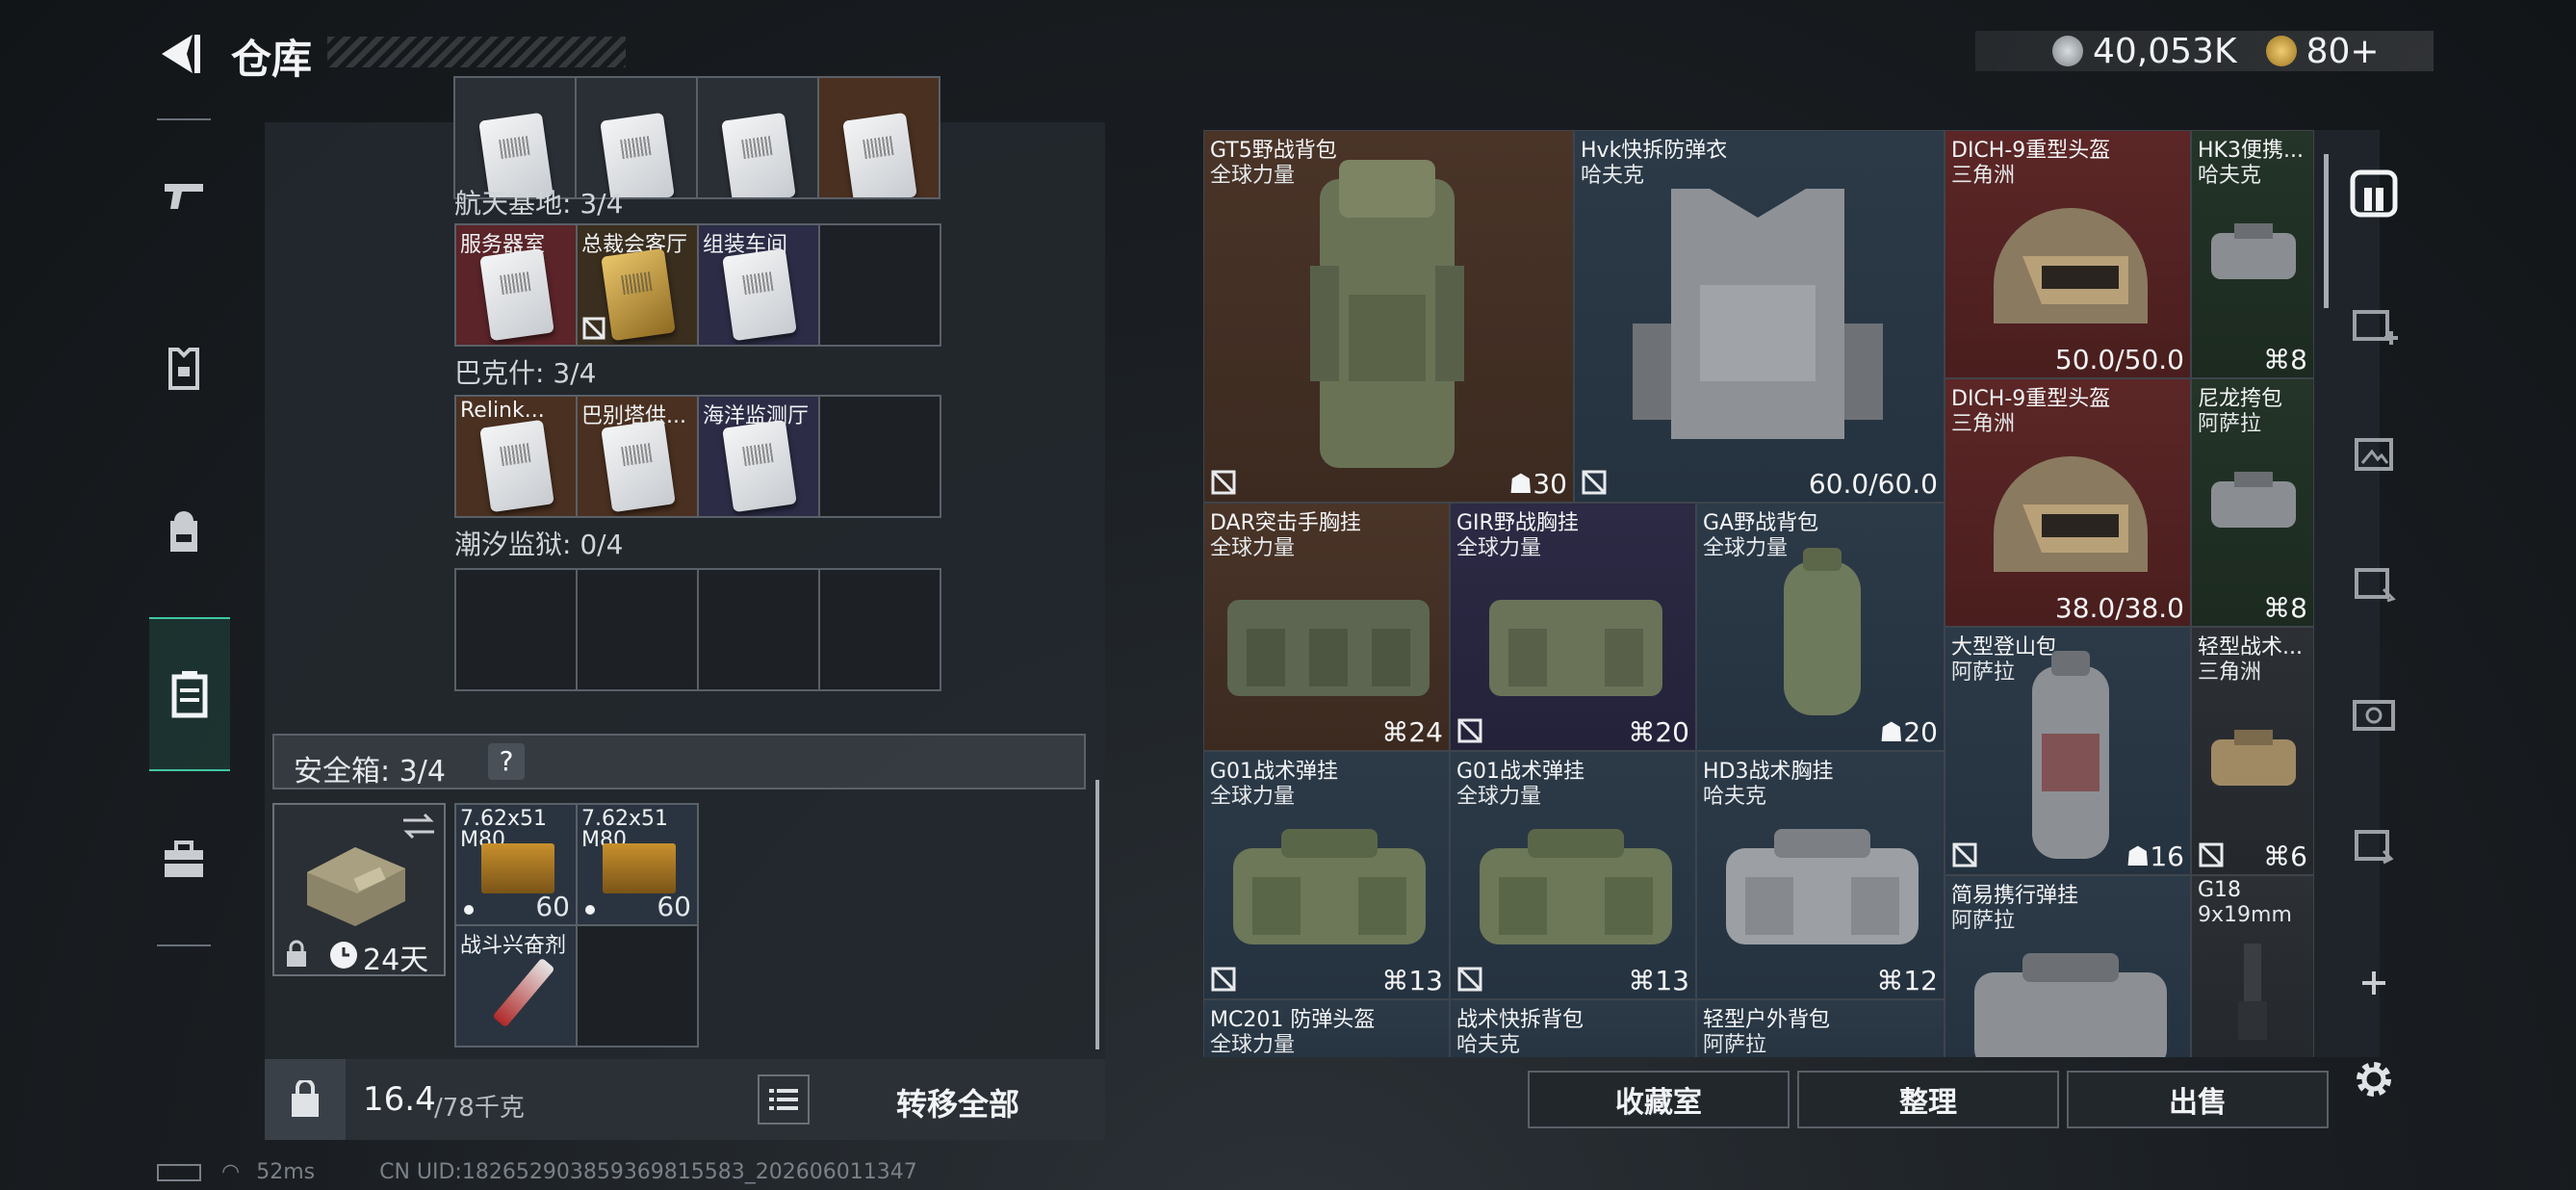  Describe the element at coordinates (759, 285) in the screenshot. I see `keycard-assembly-workshop: 组装车间` at that location.